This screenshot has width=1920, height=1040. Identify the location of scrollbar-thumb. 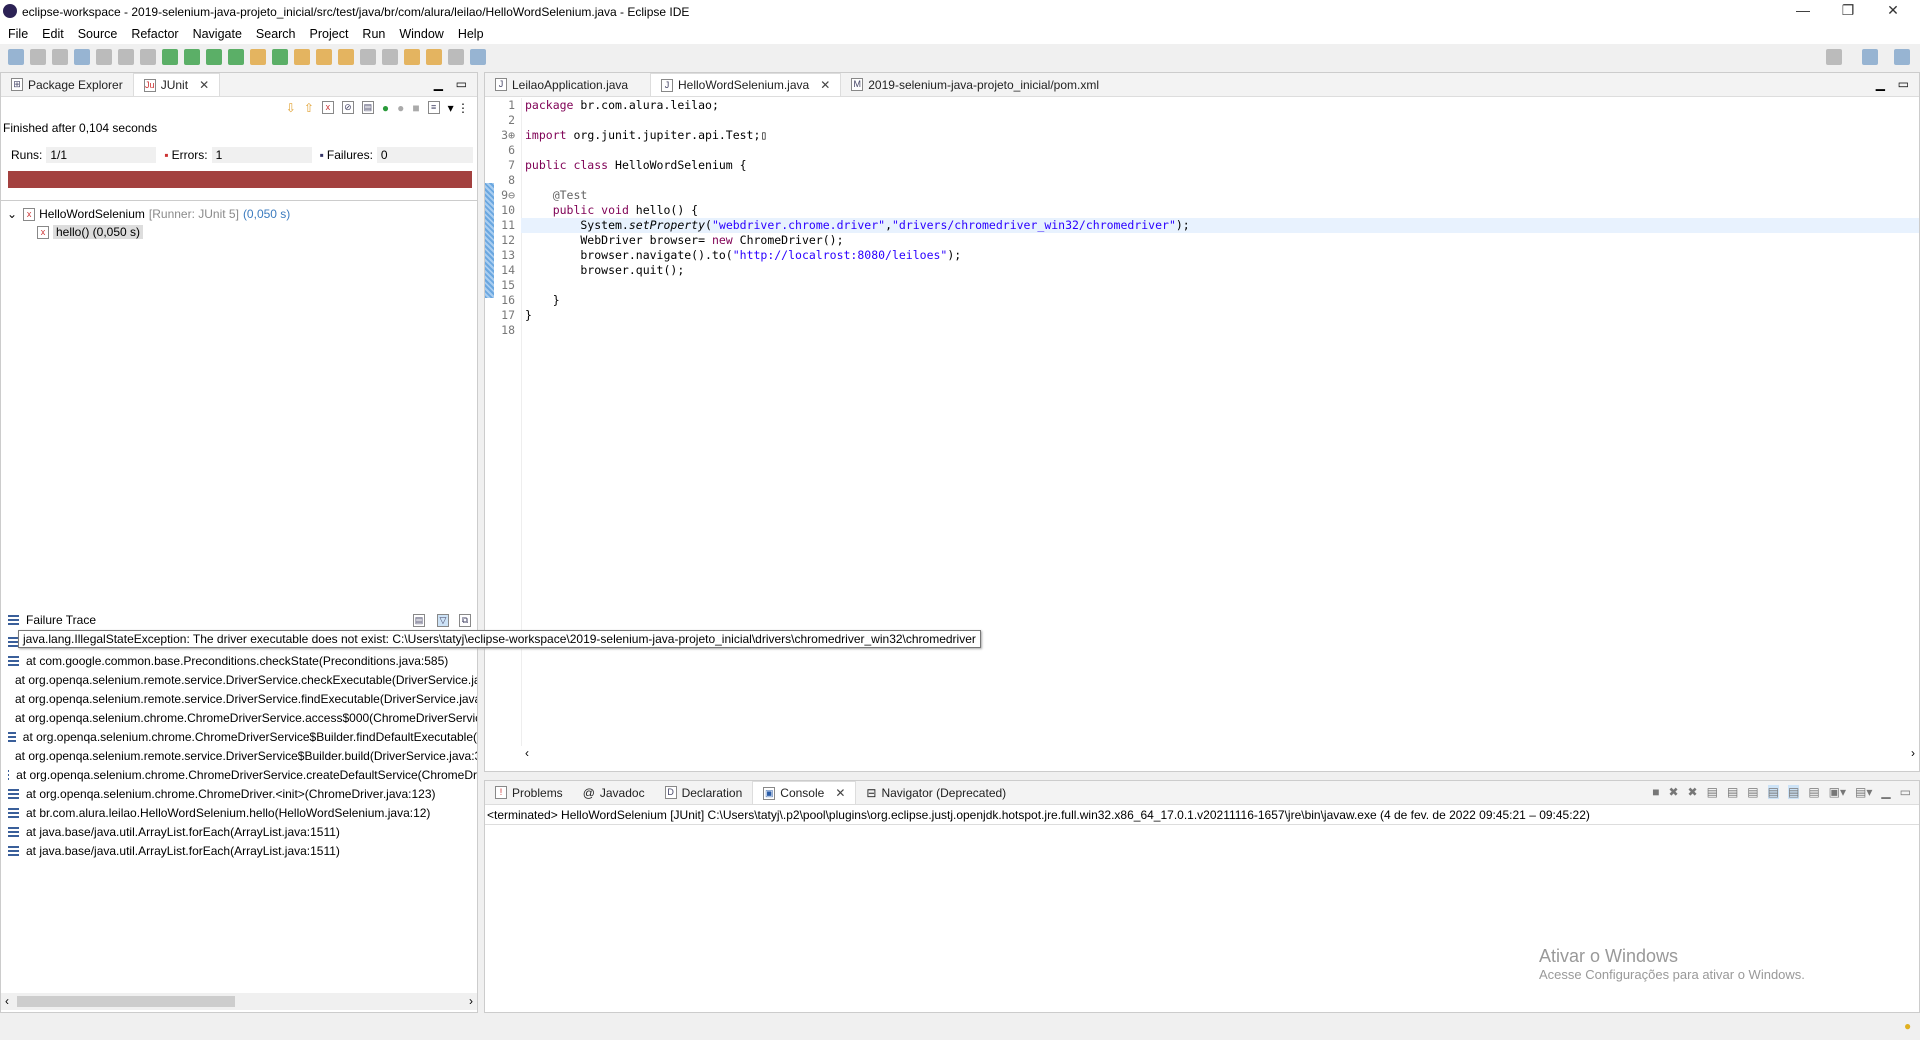
(126, 1001).